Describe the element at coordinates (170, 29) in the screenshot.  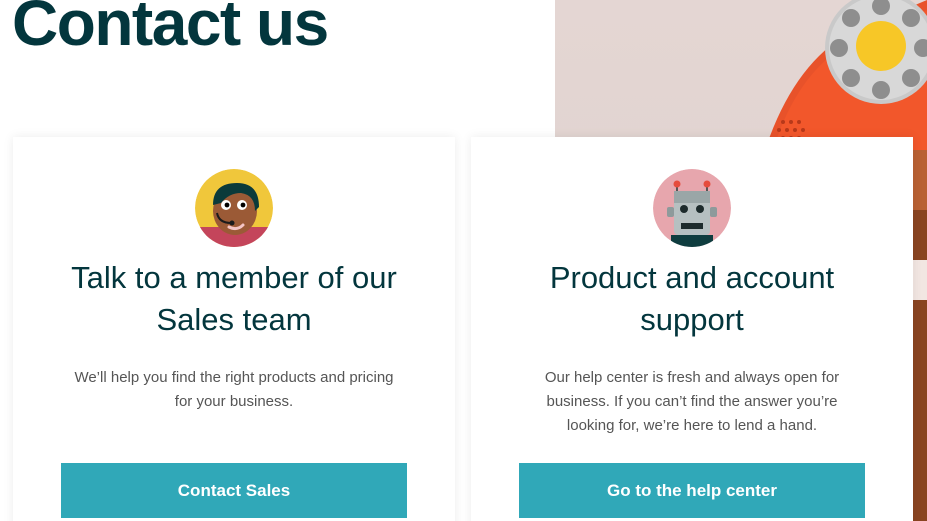
I see `page-title: Contact us` at that location.